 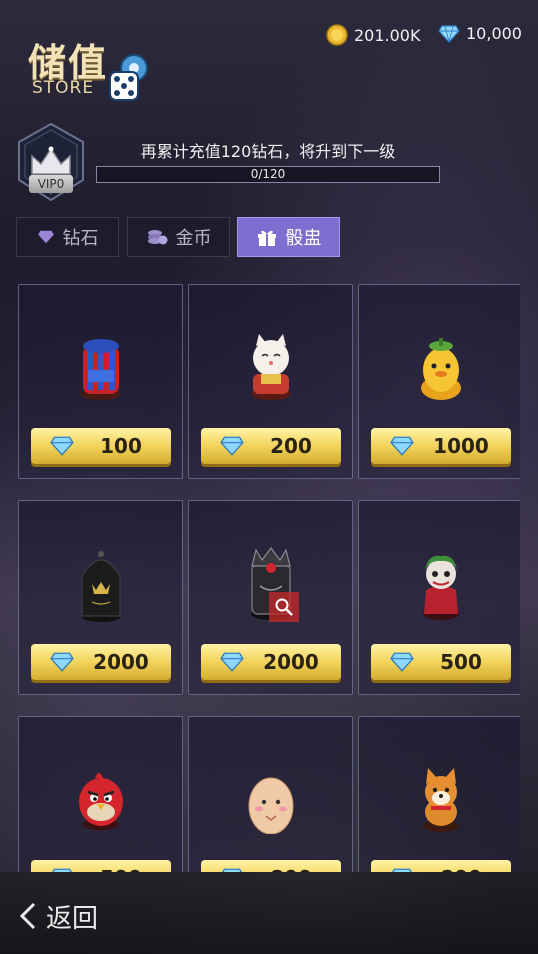 I want to click on back-button: 返回, so click(x=58, y=916).